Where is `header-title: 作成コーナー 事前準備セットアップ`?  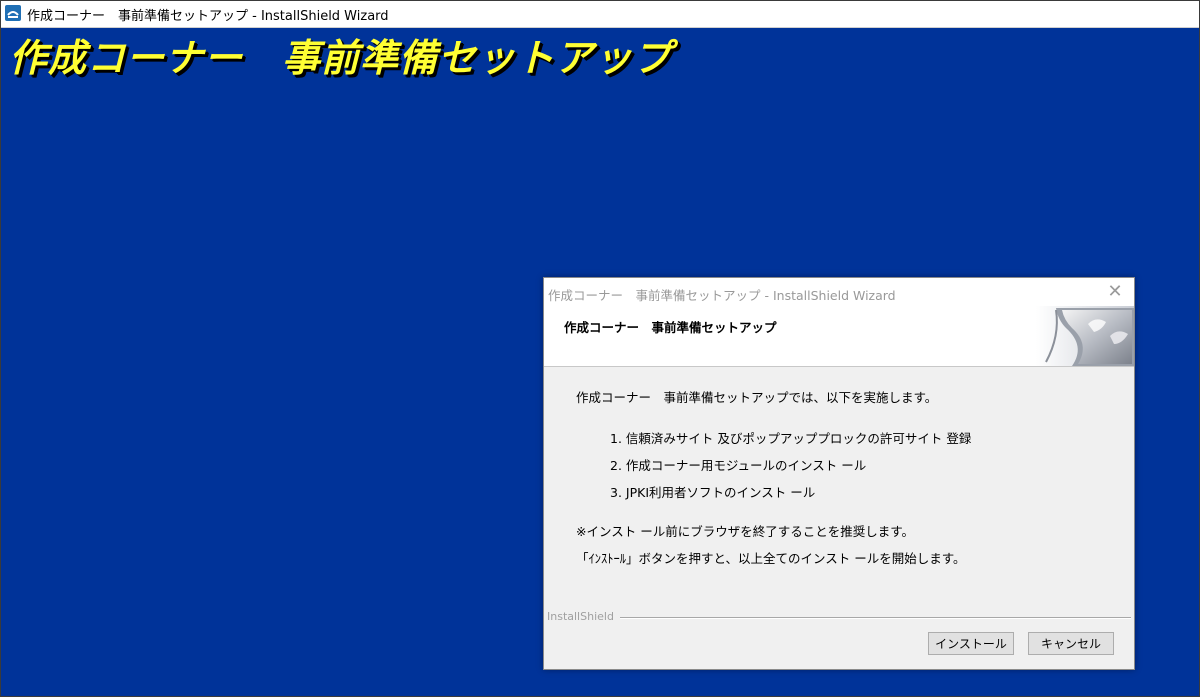 header-title: 作成コーナー 事前準備セットアップ is located at coordinates (670, 327).